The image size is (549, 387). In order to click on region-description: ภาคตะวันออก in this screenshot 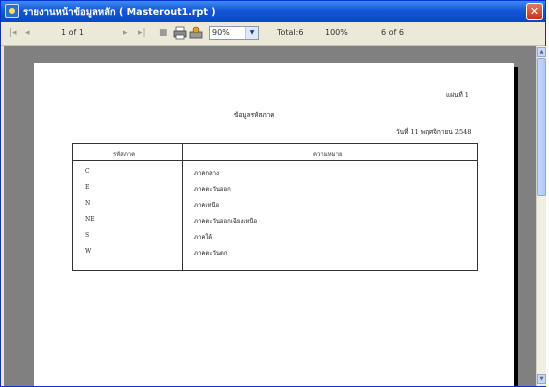, I will do `click(212, 189)`.